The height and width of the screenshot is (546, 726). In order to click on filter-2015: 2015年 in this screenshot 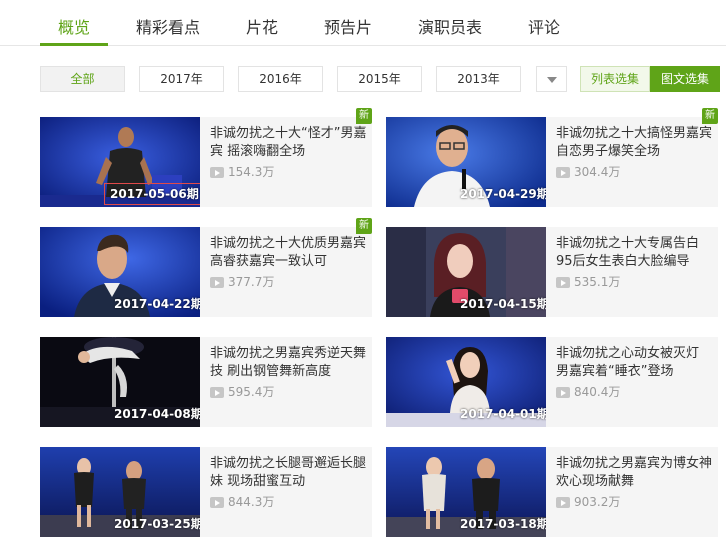, I will do `click(379, 79)`.